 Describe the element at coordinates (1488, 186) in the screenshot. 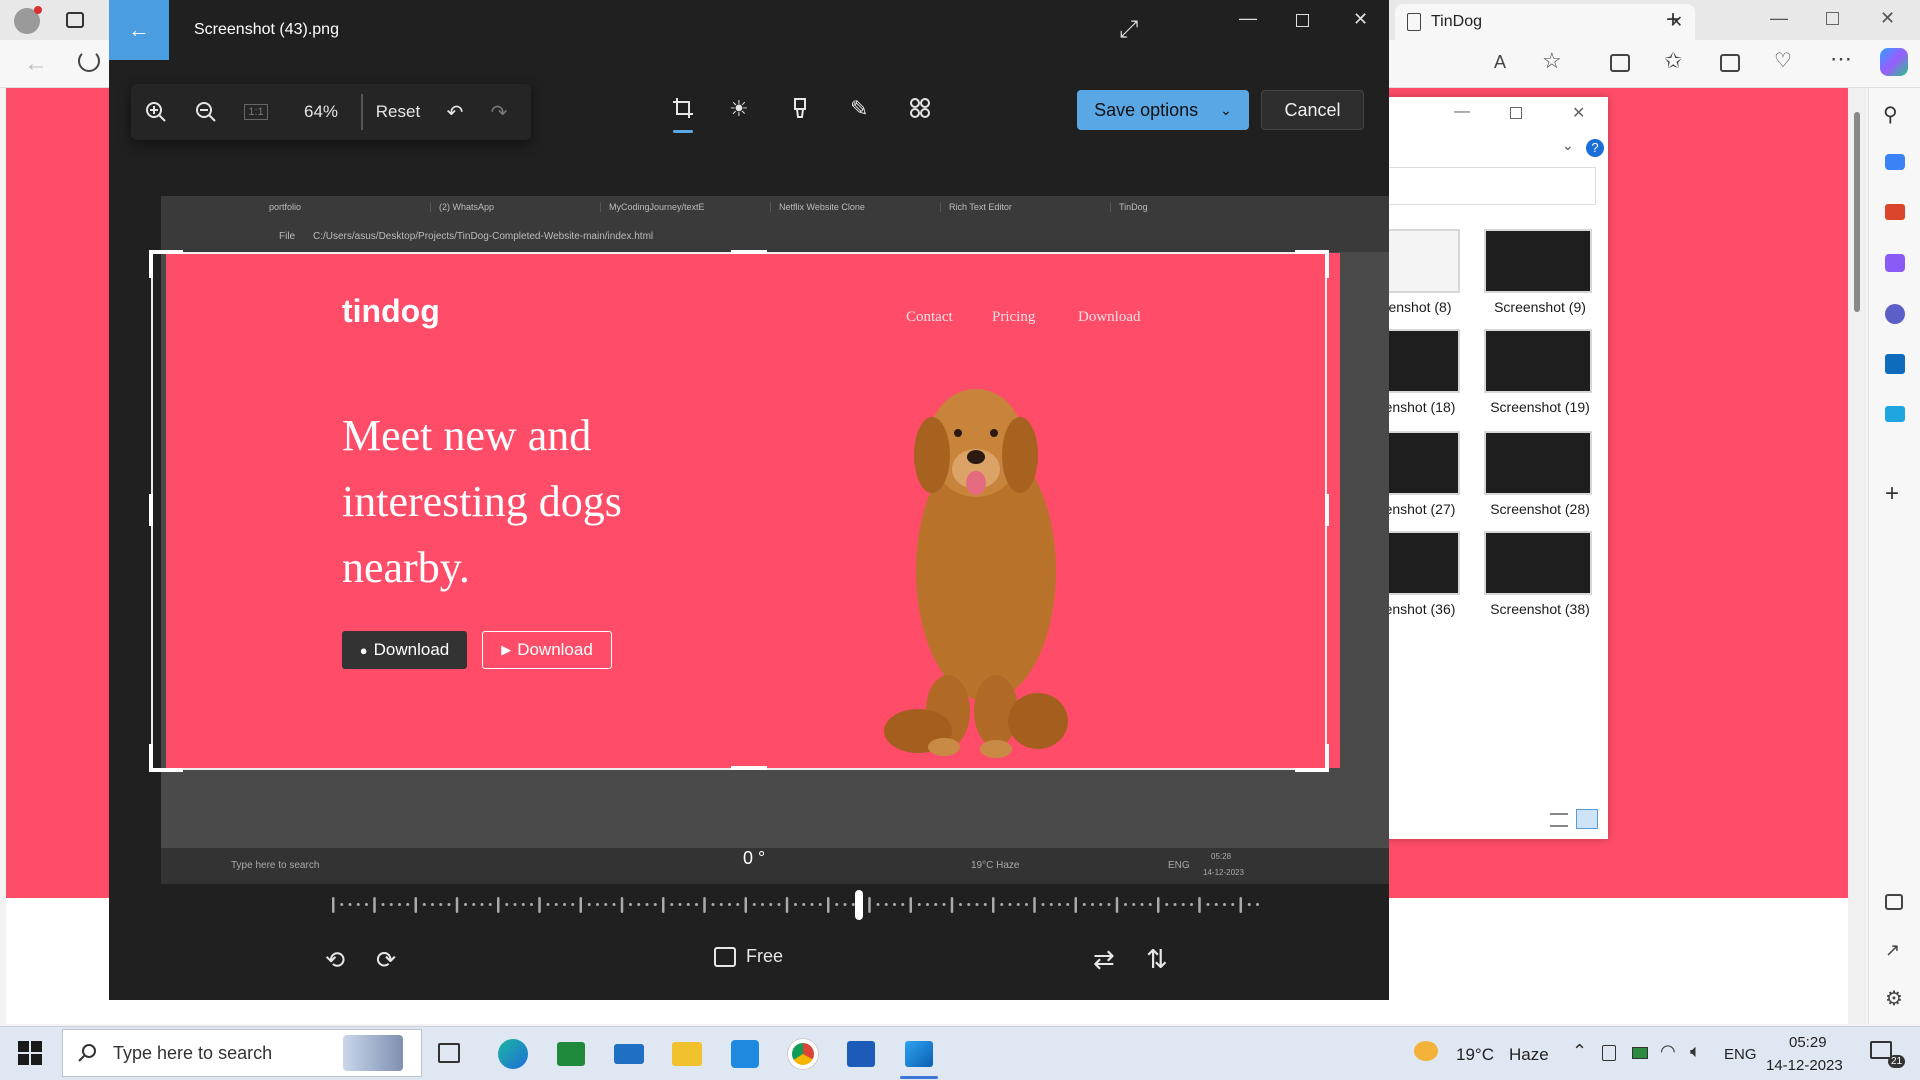

I see `explorer-search-field` at that location.